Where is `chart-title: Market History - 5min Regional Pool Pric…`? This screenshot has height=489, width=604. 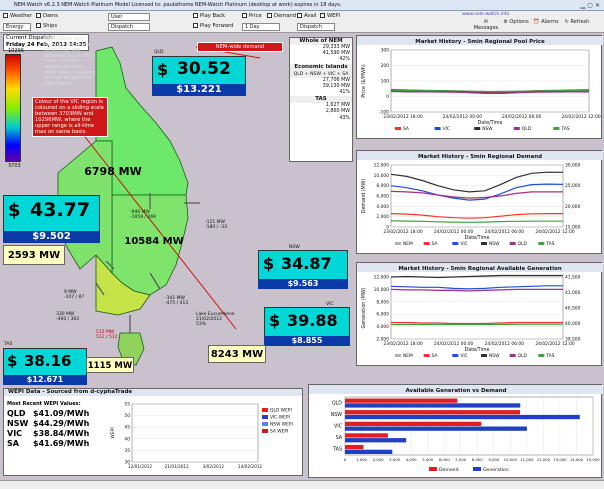 chart-title: Market History - 5min Regional Pool Pric… is located at coordinates (480, 42).